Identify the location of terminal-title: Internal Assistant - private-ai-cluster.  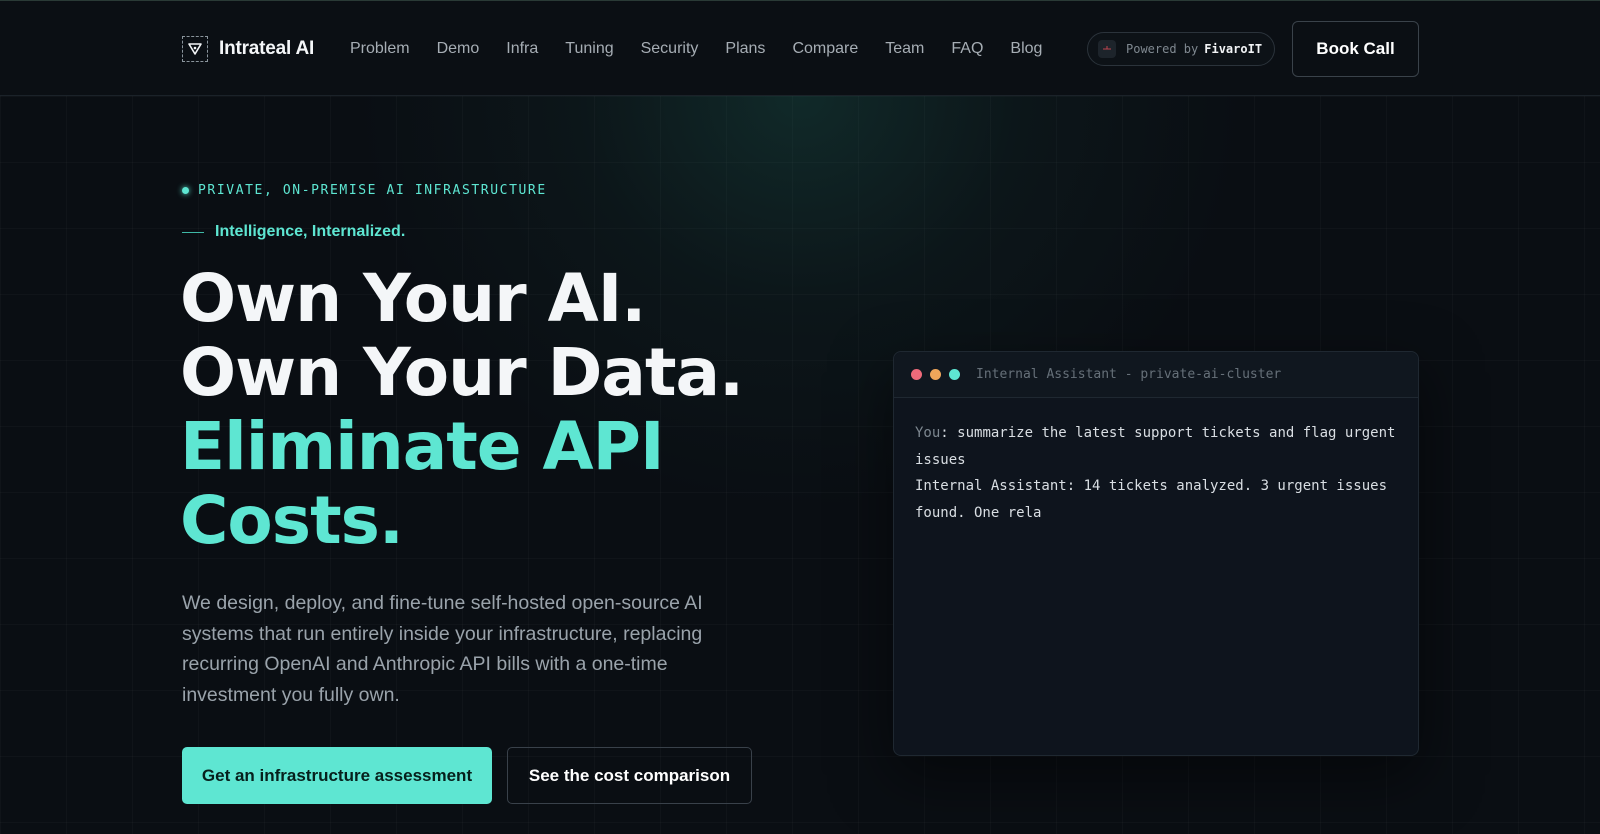
(1129, 374).